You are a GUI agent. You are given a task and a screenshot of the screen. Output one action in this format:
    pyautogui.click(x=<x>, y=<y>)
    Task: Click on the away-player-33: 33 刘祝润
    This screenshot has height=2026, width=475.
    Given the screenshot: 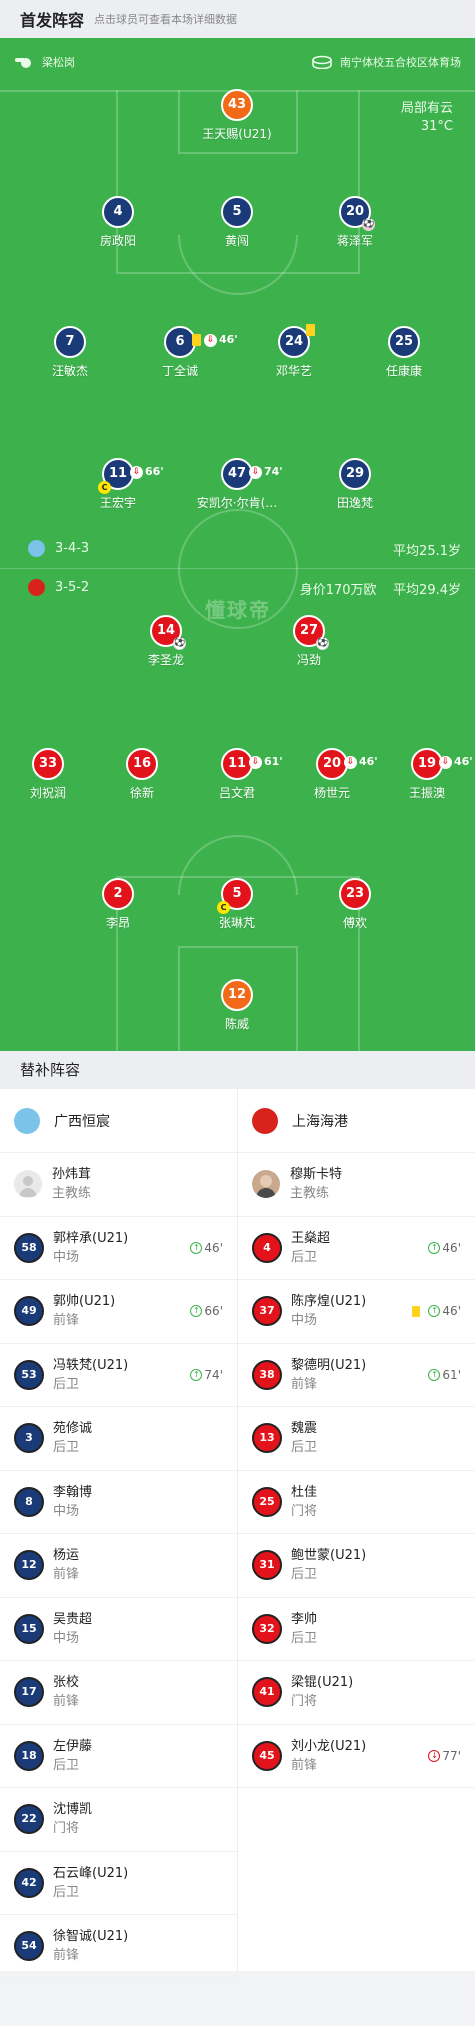 What is the action you would take?
    pyautogui.click(x=49, y=774)
    